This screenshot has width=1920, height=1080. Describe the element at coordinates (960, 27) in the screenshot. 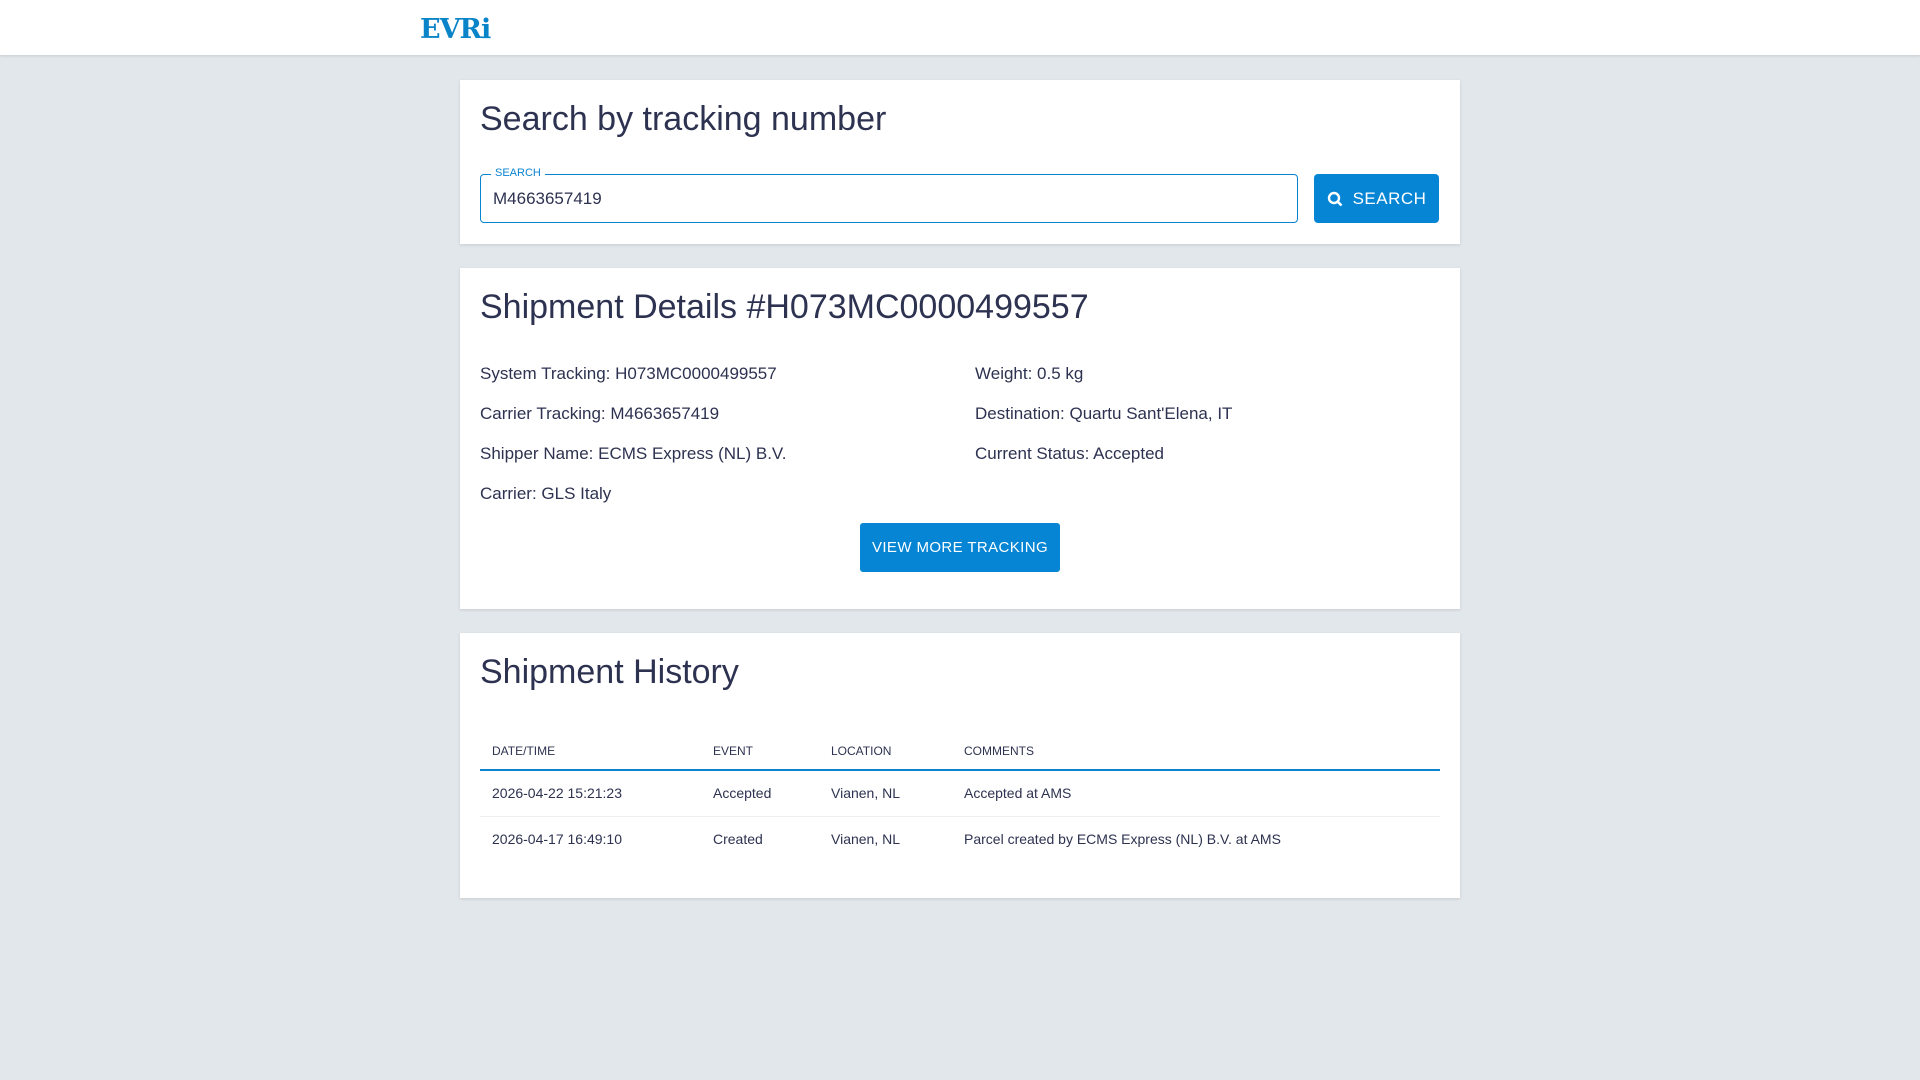

I see `top-header: EVRi` at that location.